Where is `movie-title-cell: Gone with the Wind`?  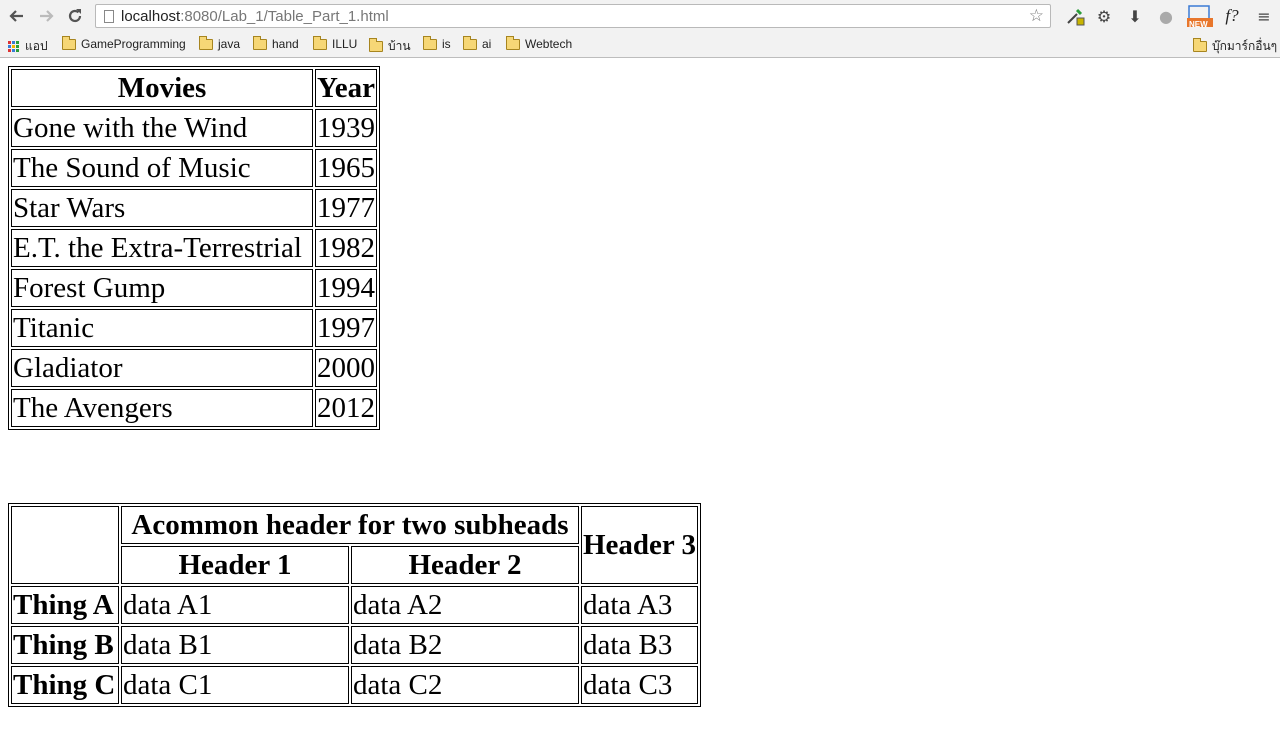 movie-title-cell: Gone with the Wind is located at coordinates (162, 128).